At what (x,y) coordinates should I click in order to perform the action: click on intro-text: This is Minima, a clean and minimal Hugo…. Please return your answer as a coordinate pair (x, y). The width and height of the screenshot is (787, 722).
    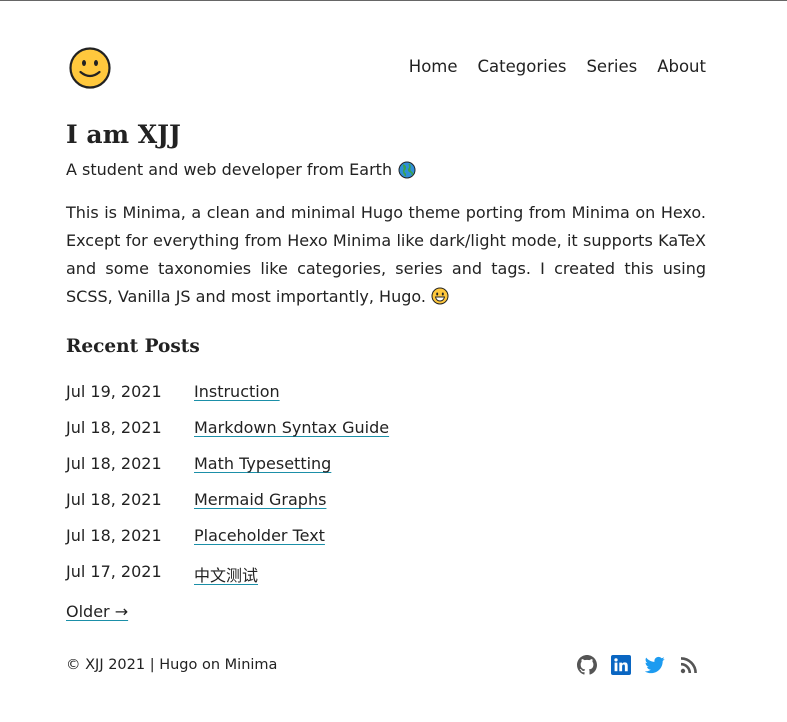
    Looking at the image, I should click on (386, 254).